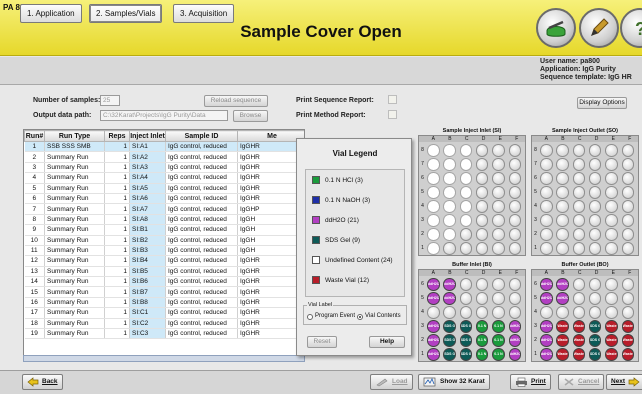 The width and height of the screenshot is (642, 394). I want to click on tab-samples-vials: 2. Samples/Vials, so click(126, 13).